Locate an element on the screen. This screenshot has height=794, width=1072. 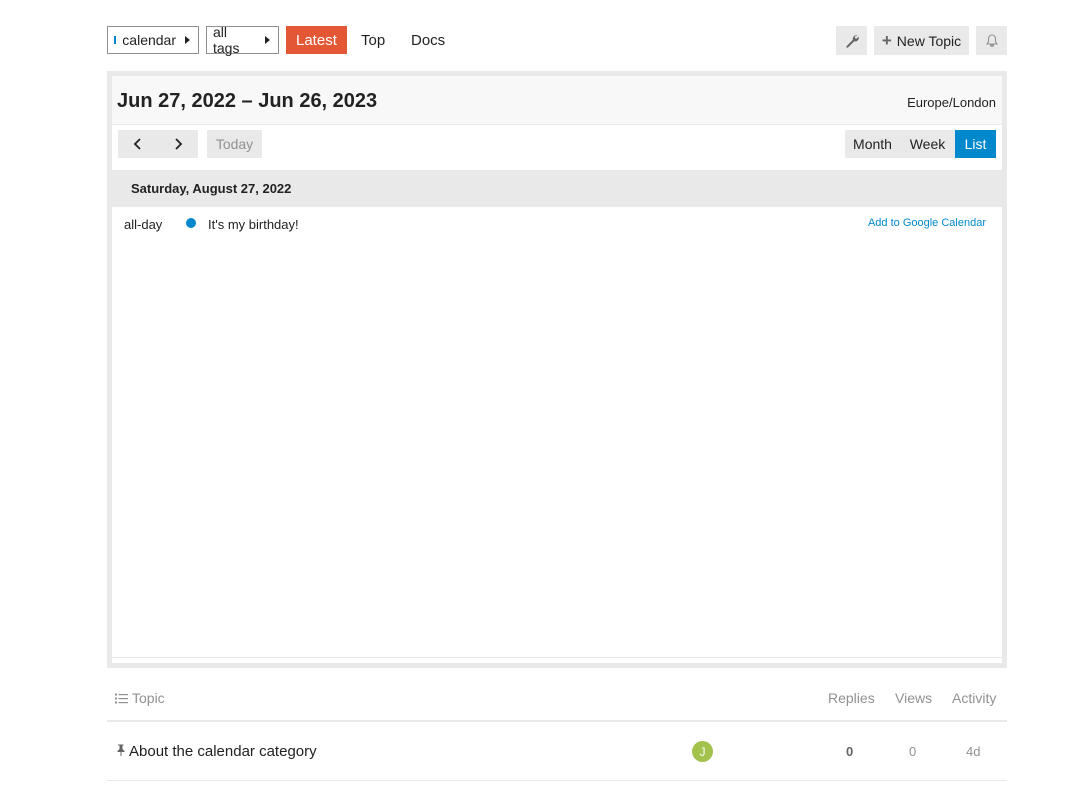
replies-count: 0 is located at coordinates (850, 751).